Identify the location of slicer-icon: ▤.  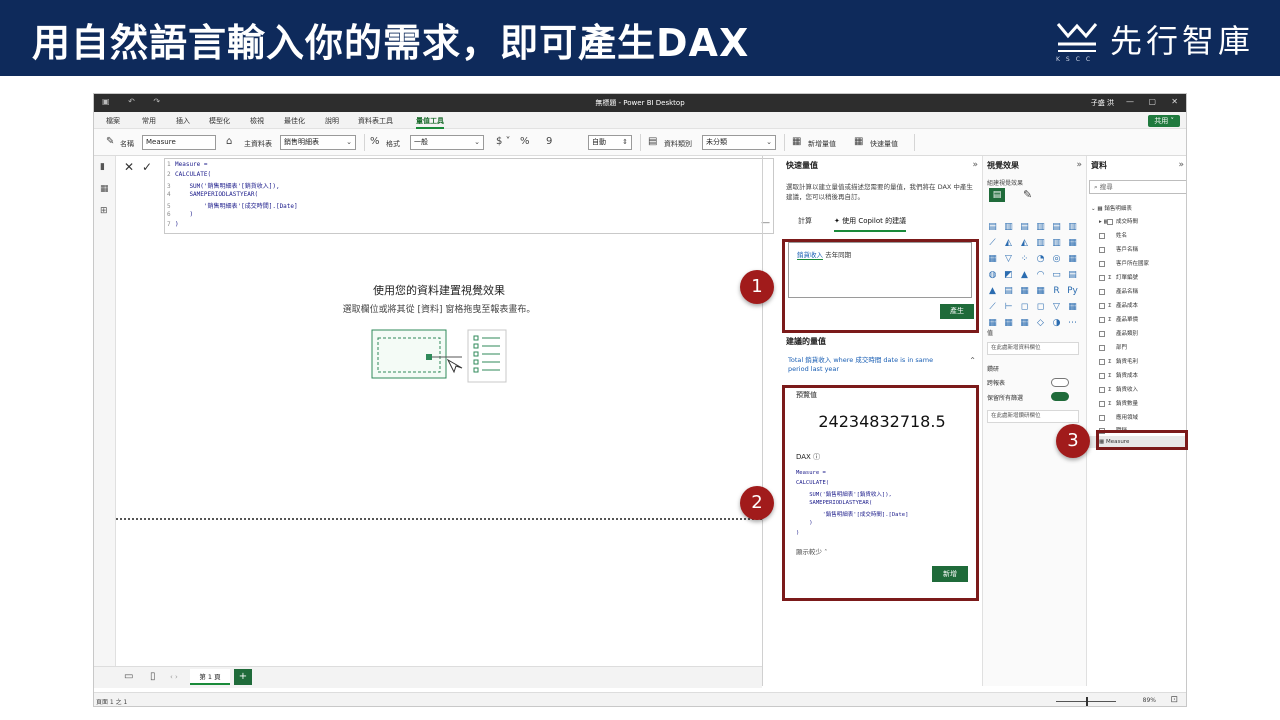
(1008, 291).